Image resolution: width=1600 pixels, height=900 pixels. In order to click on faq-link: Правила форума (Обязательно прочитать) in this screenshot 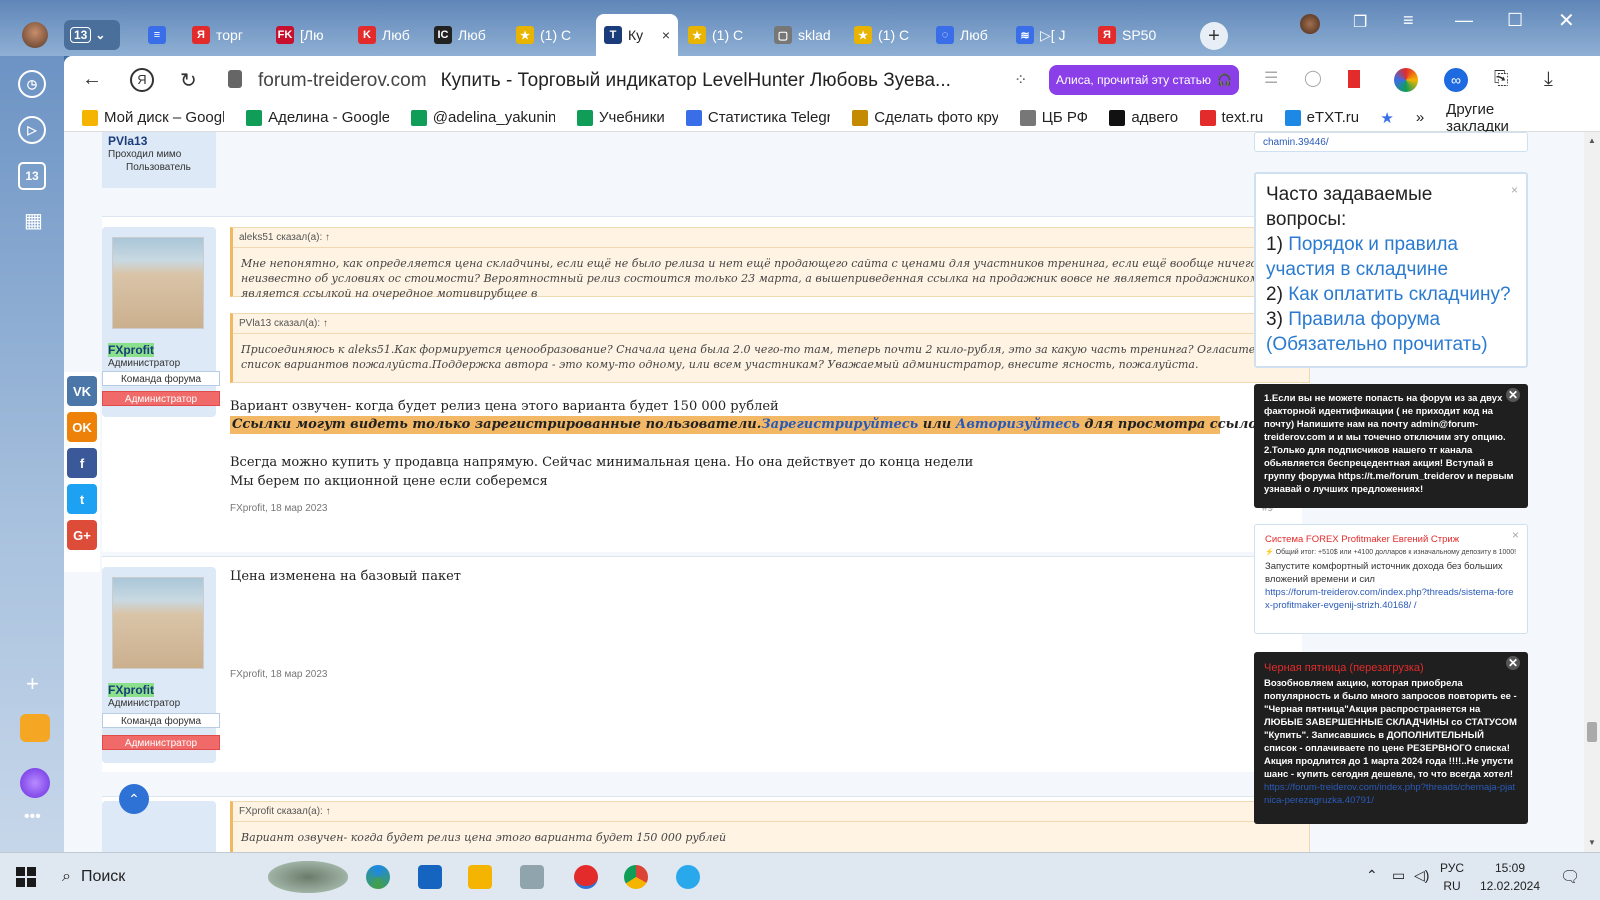, I will do `click(1377, 332)`.